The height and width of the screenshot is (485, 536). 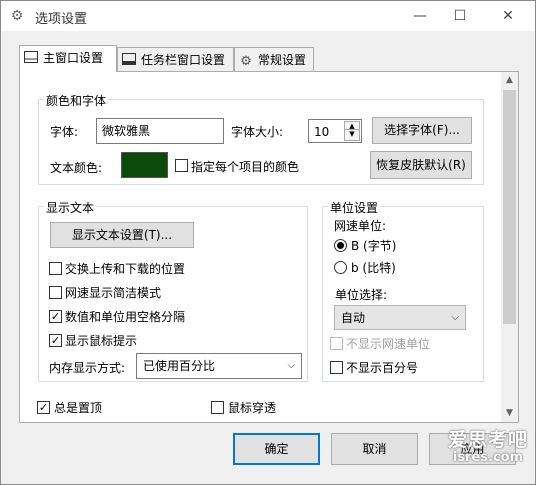 What do you see at coordinates (245, 167) in the screenshot?
I see `per-item-color-label: 指定每个项目的颜色` at bounding box center [245, 167].